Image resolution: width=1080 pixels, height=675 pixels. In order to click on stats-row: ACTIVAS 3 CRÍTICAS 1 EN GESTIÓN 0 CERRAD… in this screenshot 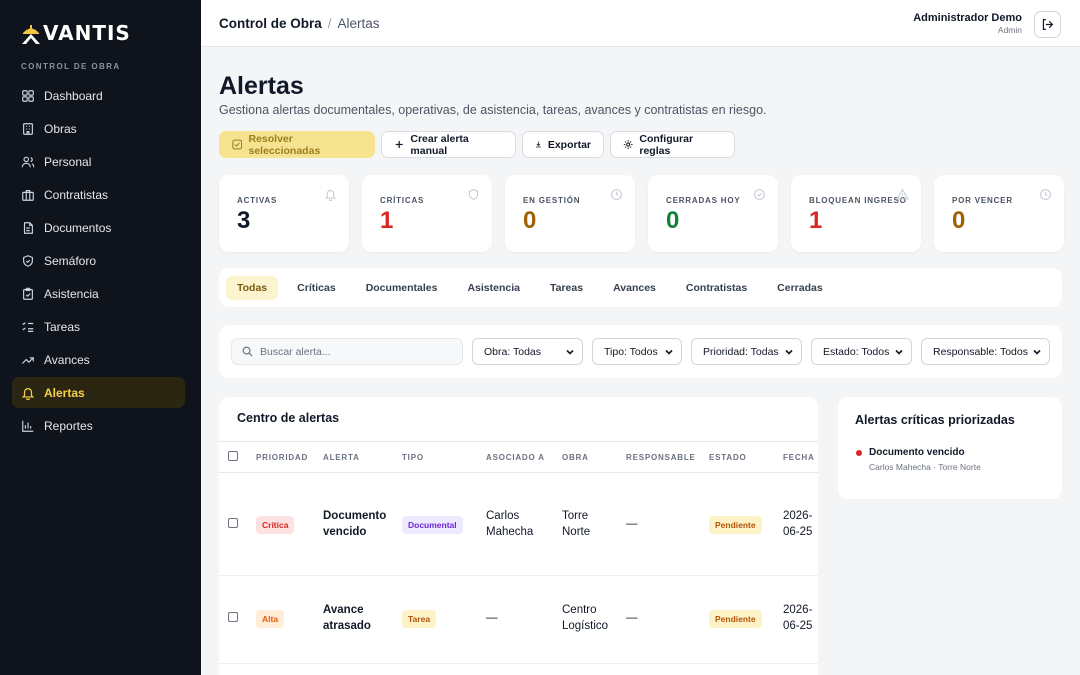, I will do `click(641, 213)`.